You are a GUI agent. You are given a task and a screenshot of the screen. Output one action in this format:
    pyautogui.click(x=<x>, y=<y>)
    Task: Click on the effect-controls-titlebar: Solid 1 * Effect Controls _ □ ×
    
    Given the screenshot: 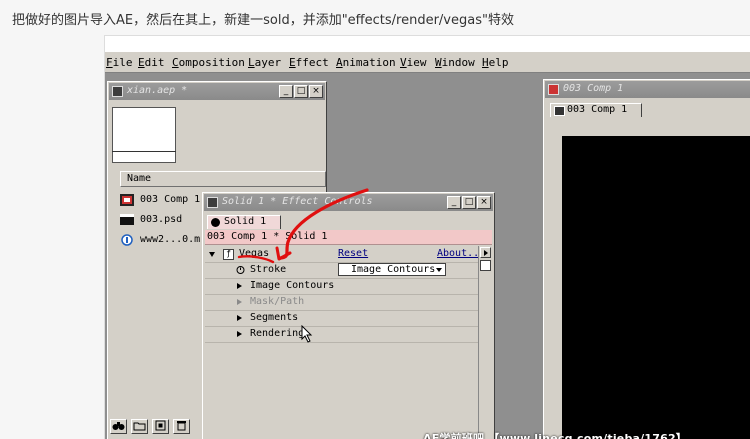 What is the action you would take?
    pyautogui.click(x=348, y=202)
    